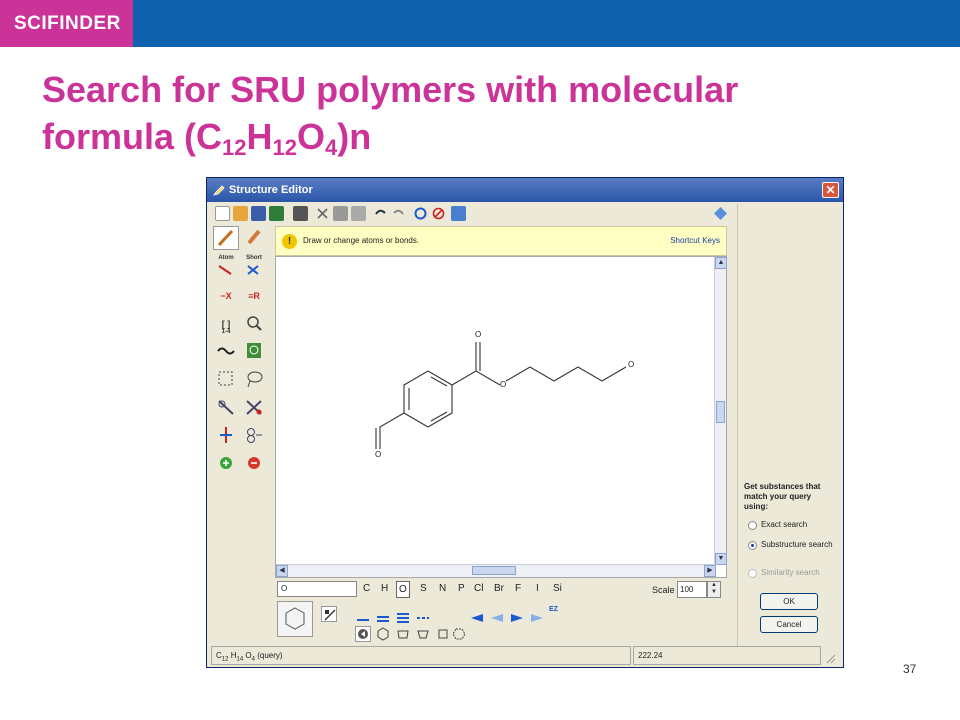  What do you see at coordinates (752, 545) in the screenshot?
I see `substructure-search-radio` at bounding box center [752, 545].